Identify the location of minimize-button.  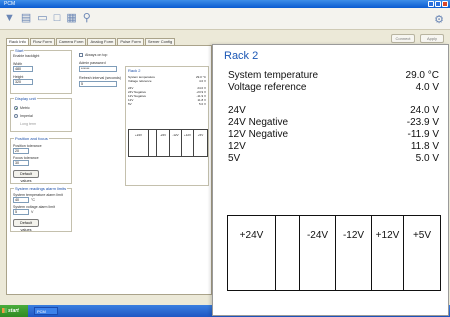
(431, 4).